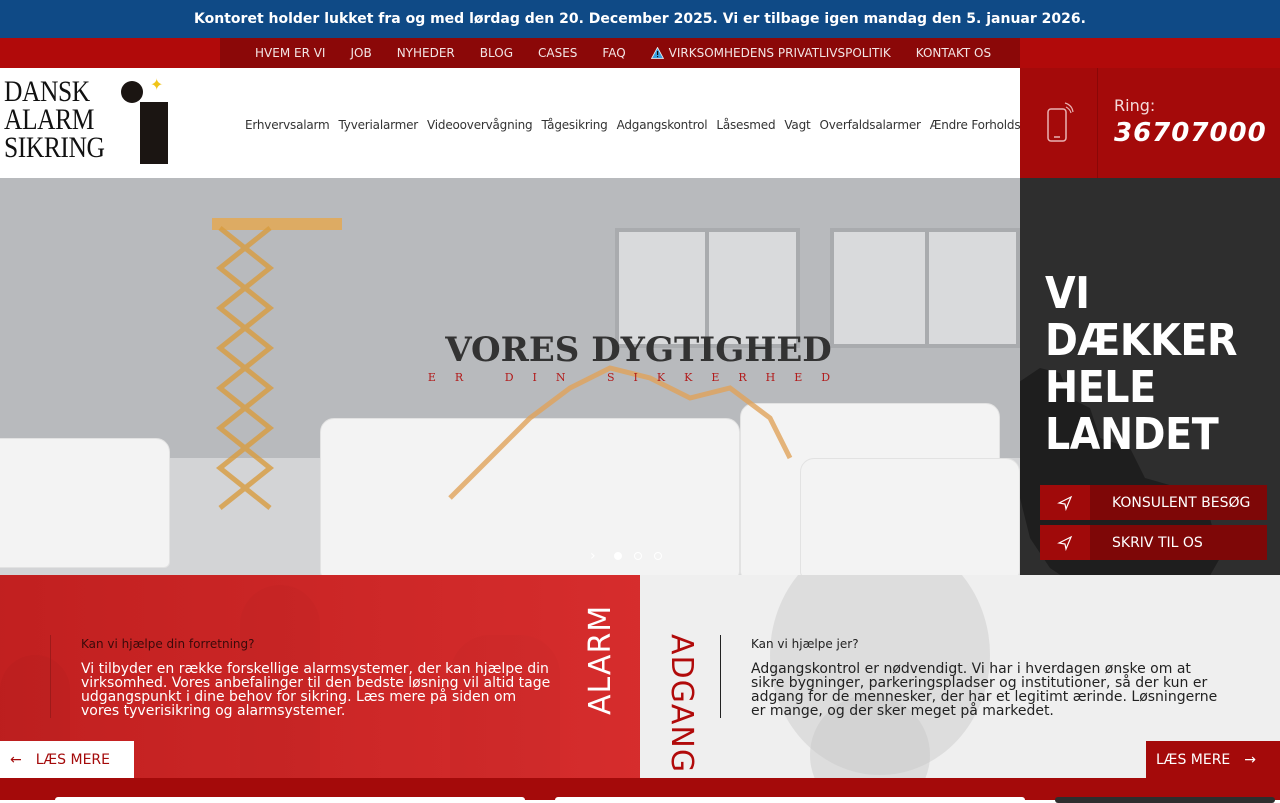 The height and width of the screenshot is (803, 1280). I want to click on adgang-divider, so click(720, 676).